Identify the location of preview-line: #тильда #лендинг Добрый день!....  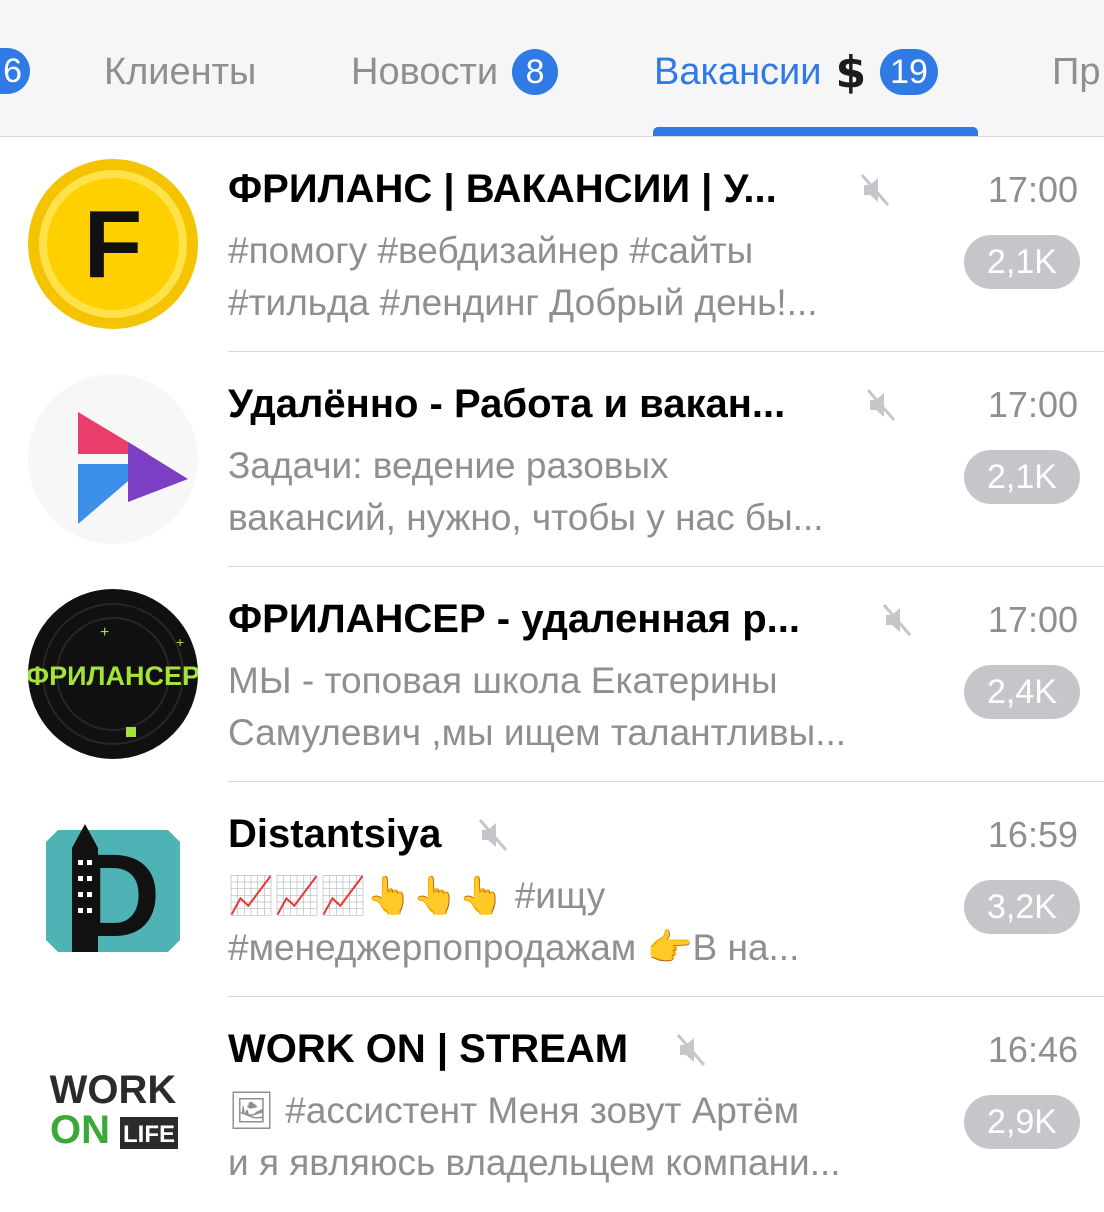
(523, 302).